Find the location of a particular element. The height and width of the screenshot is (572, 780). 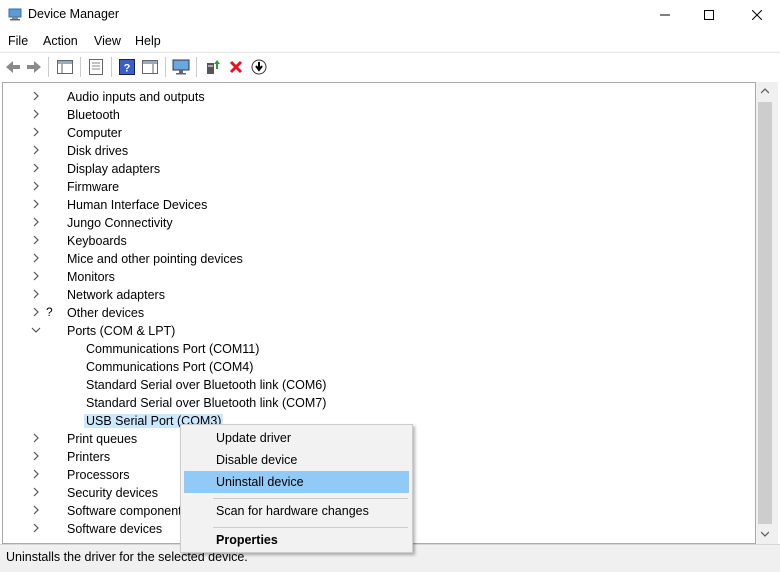

help-button: ? is located at coordinates (127, 67).